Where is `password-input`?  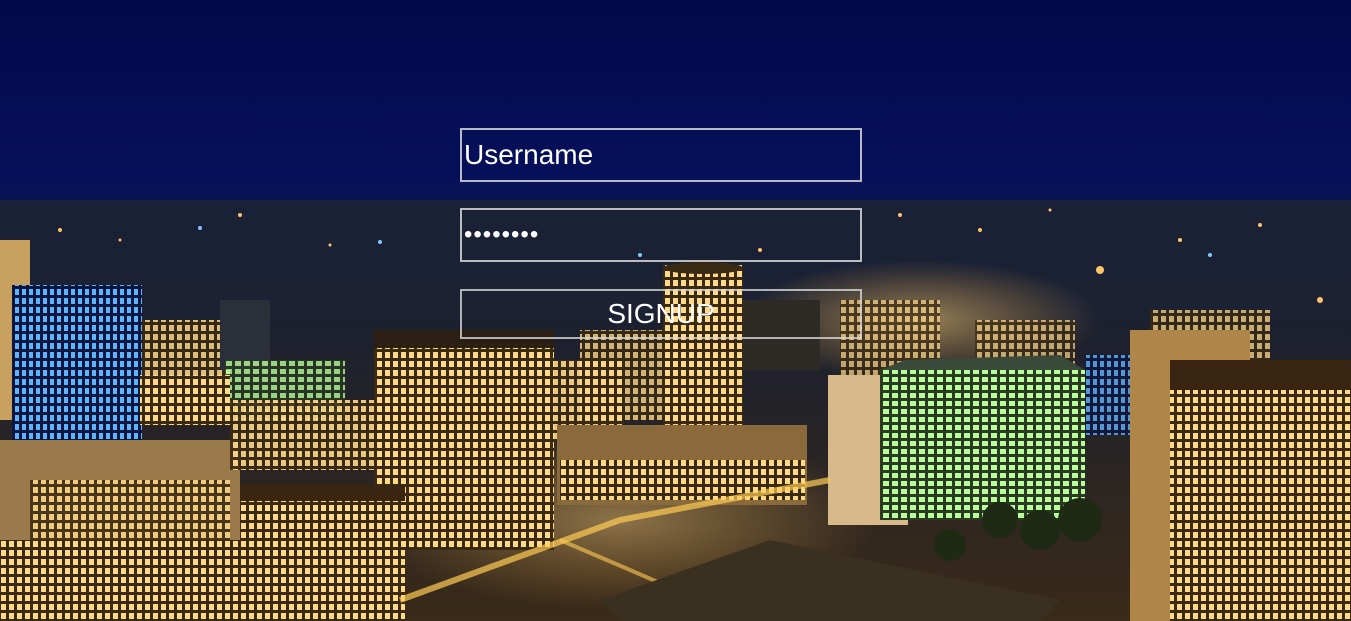 password-input is located at coordinates (661, 235).